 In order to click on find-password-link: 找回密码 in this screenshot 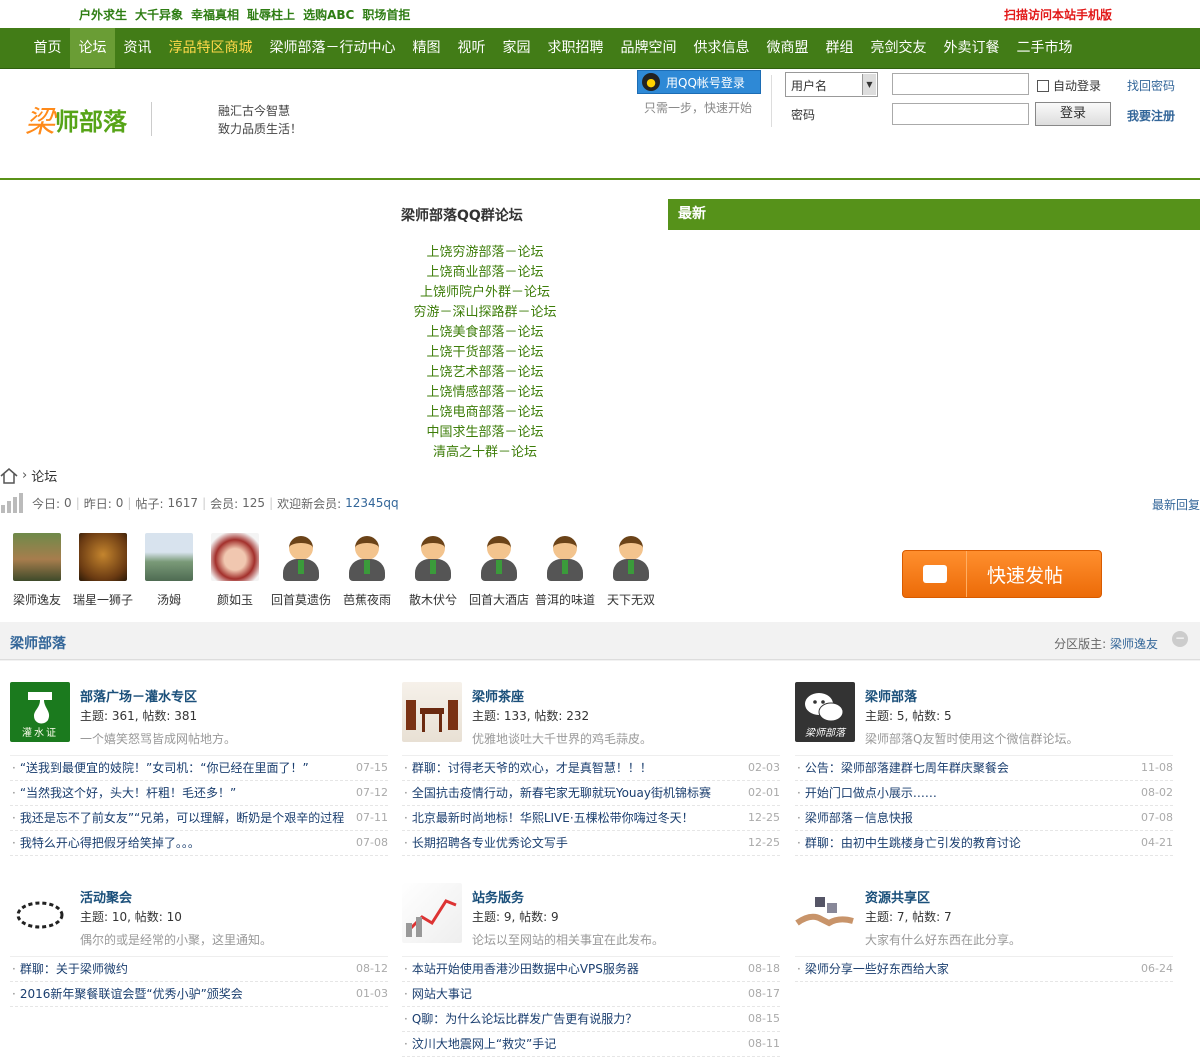, I will do `click(1151, 85)`.